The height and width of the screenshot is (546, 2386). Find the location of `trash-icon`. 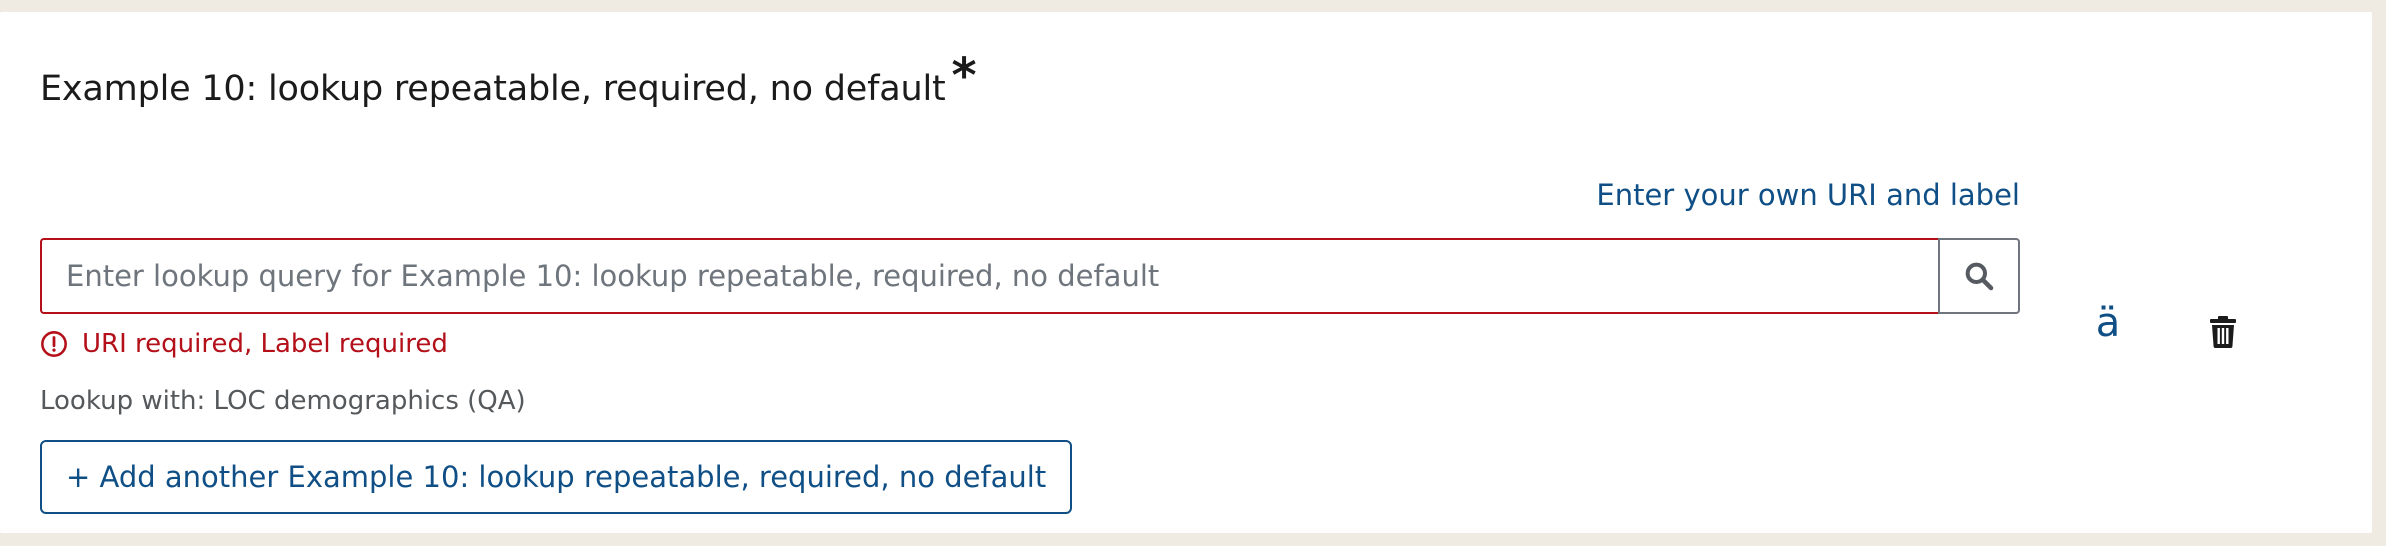

trash-icon is located at coordinates (2223, 332).